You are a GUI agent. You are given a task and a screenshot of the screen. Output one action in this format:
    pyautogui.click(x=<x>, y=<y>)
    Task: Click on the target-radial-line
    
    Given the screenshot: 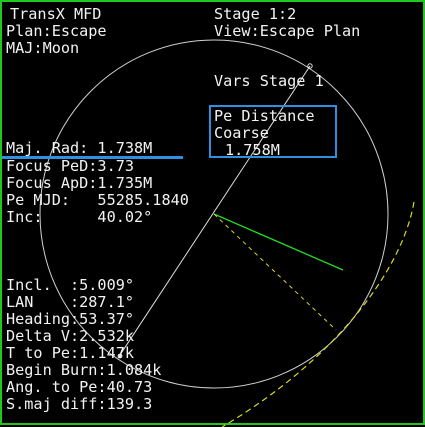 What is the action you would take?
    pyautogui.click(x=275, y=272)
    